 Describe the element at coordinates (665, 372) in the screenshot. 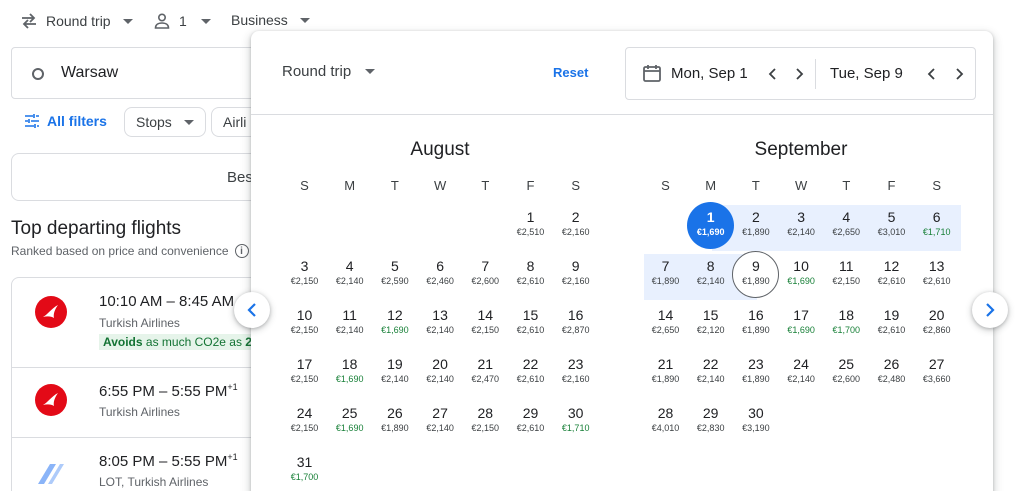

I see `calendar-day: 21 €1,890` at that location.